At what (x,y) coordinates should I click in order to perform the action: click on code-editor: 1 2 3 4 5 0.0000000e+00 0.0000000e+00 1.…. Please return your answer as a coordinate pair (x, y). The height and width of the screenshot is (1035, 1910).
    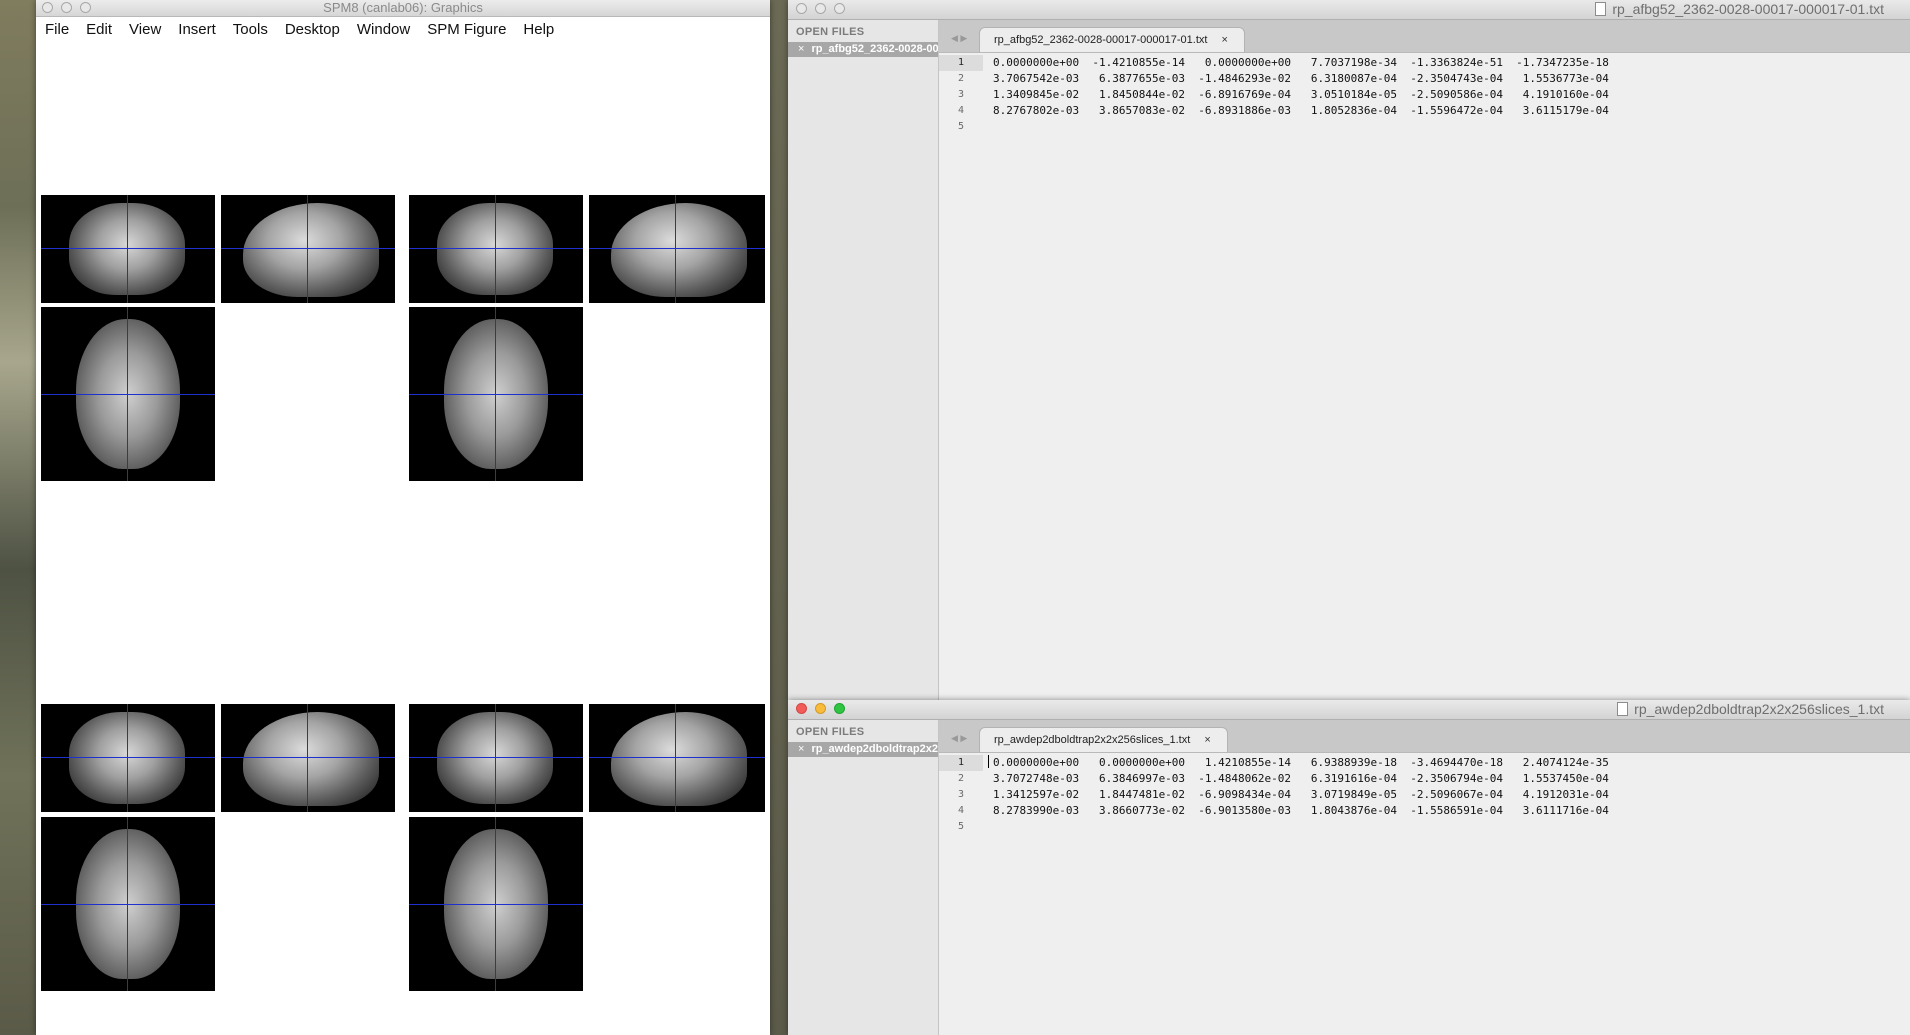
    Looking at the image, I should click on (1424, 894).